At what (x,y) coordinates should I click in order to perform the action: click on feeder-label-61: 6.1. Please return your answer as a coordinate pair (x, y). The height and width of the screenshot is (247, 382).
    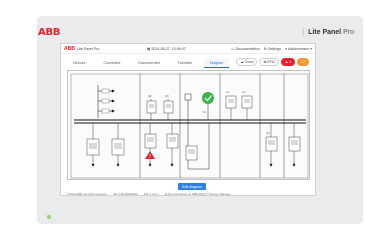
    Looking at the image, I should click on (205, 112).